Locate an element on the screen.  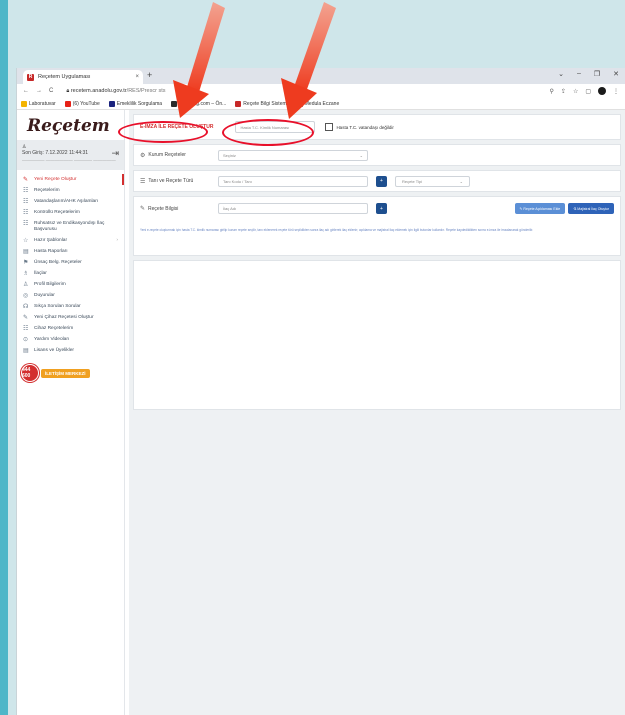
bookmark-item: (6) YouTube is located at coordinates (82, 103).